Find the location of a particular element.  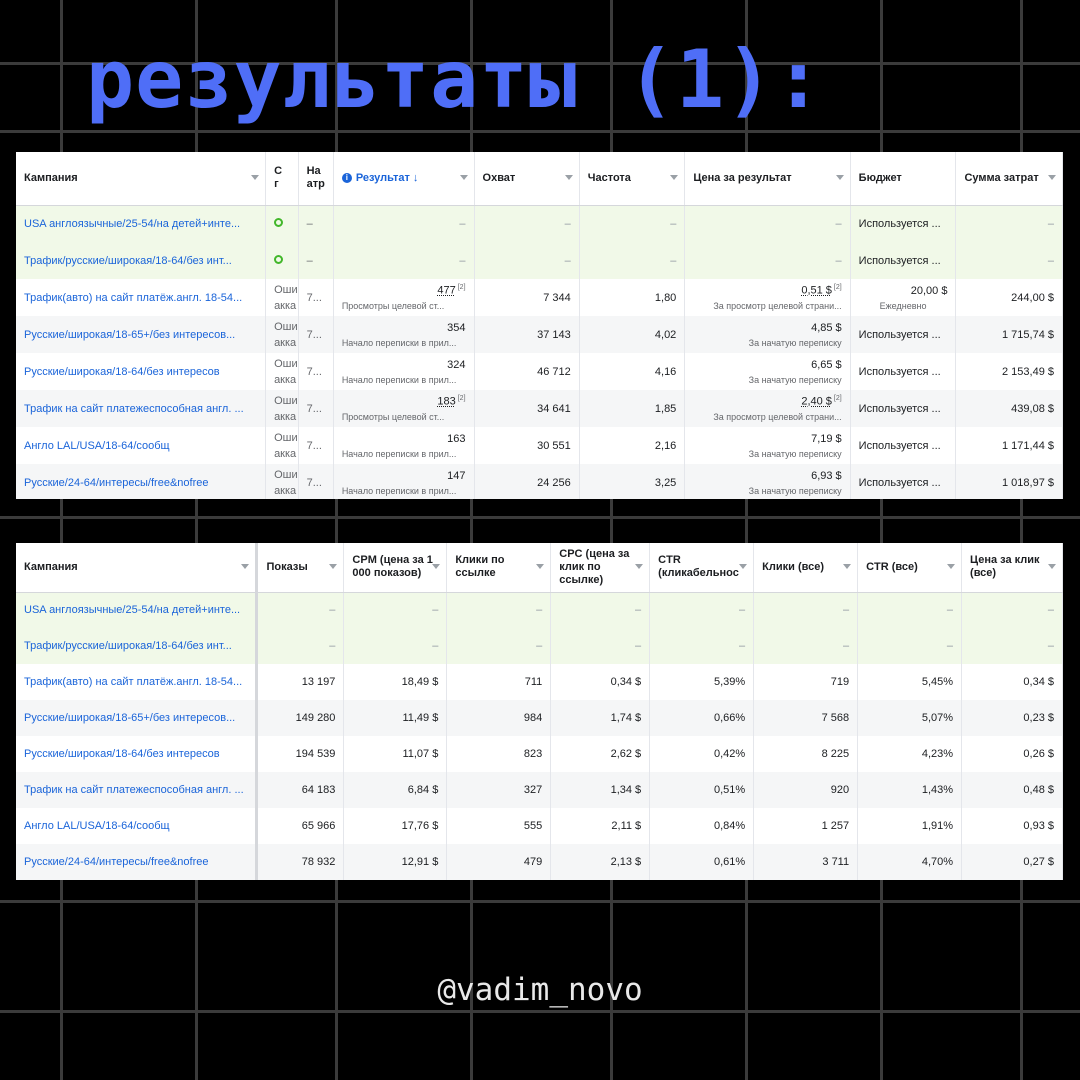

budget-value: 20,00 $ is located at coordinates (929, 290).